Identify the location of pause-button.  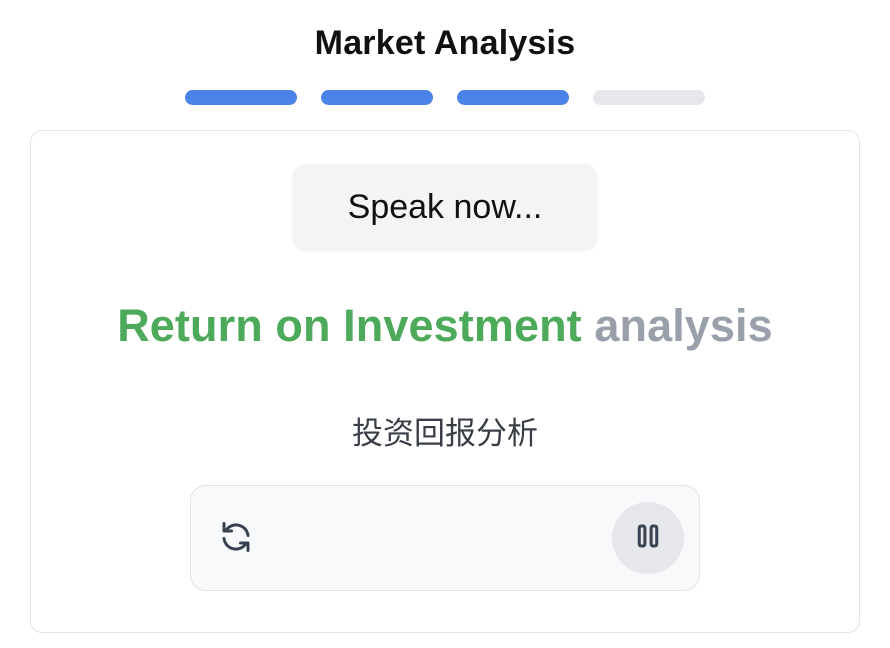
(648, 538).